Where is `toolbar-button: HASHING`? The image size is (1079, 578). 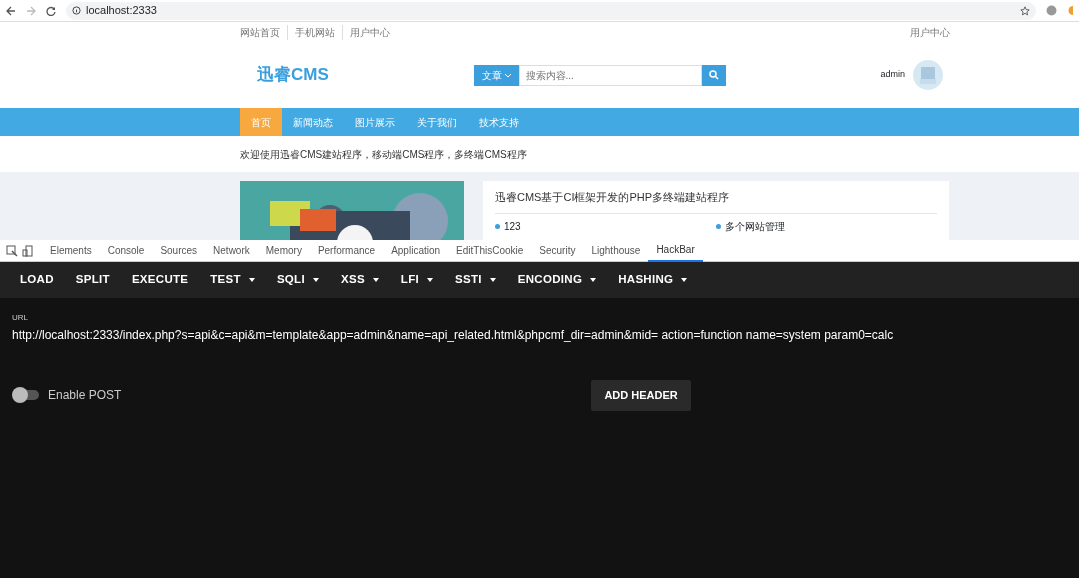
toolbar-button: HASHING is located at coordinates (653, 280).